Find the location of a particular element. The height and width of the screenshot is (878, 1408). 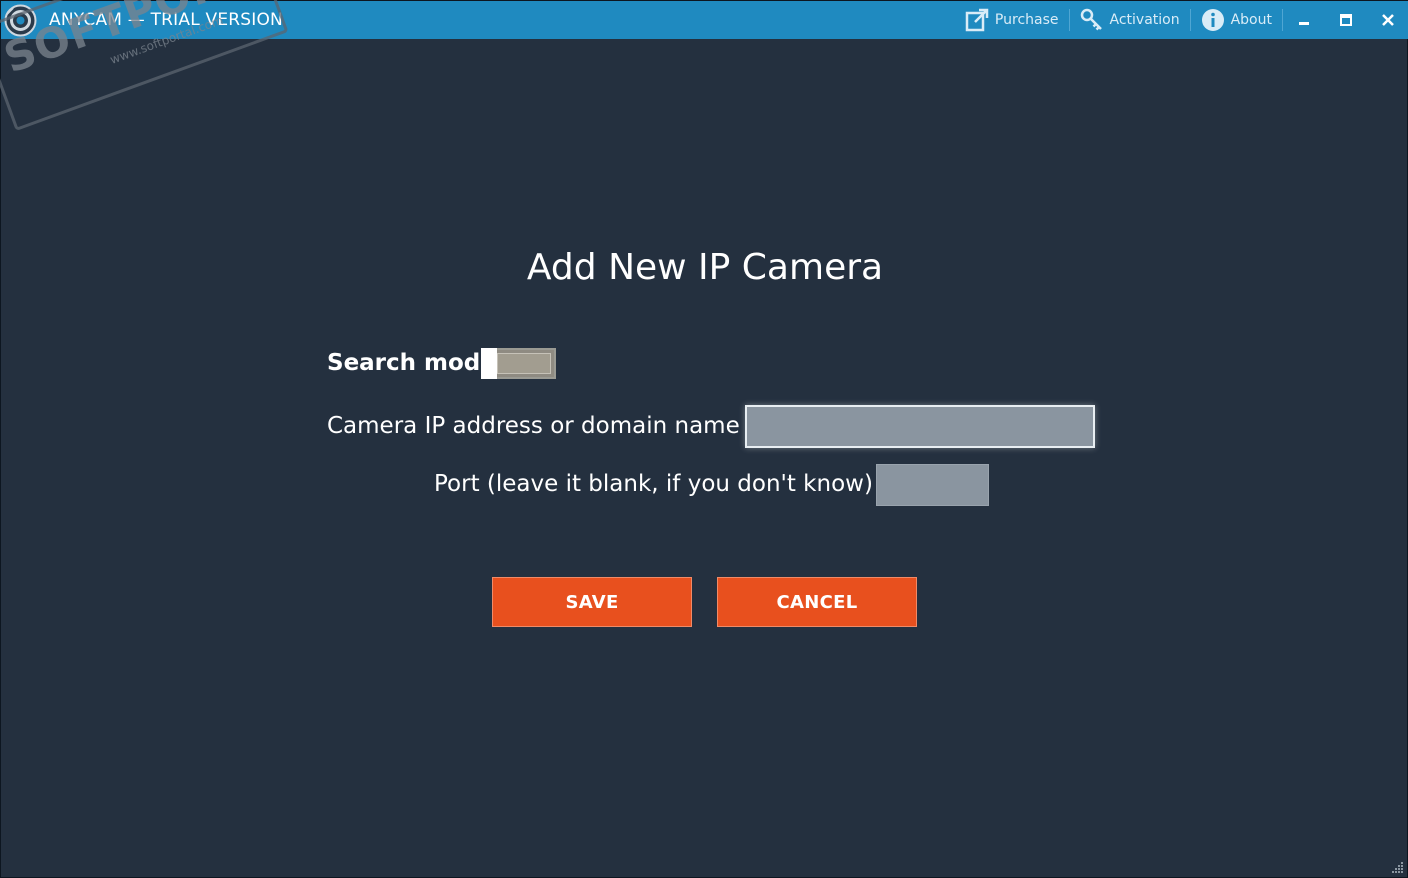

page-title: Add New IP Camera is located at coordinates (705, 267).